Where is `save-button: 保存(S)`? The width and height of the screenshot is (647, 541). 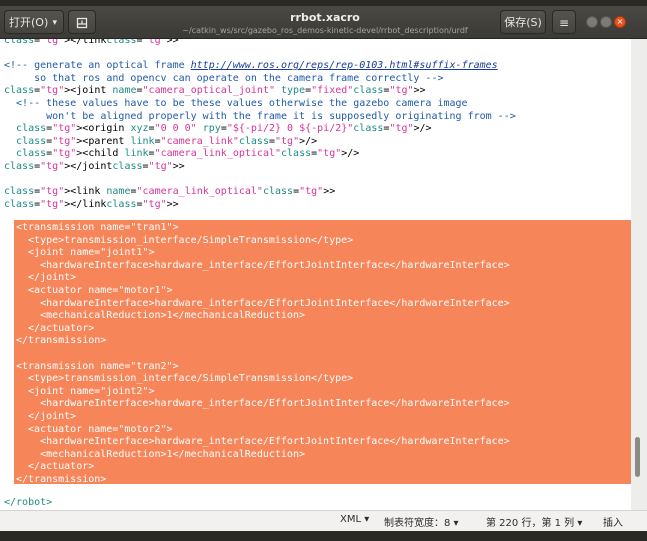 save-button: 保存(S) is located at coordinates (523, 22).